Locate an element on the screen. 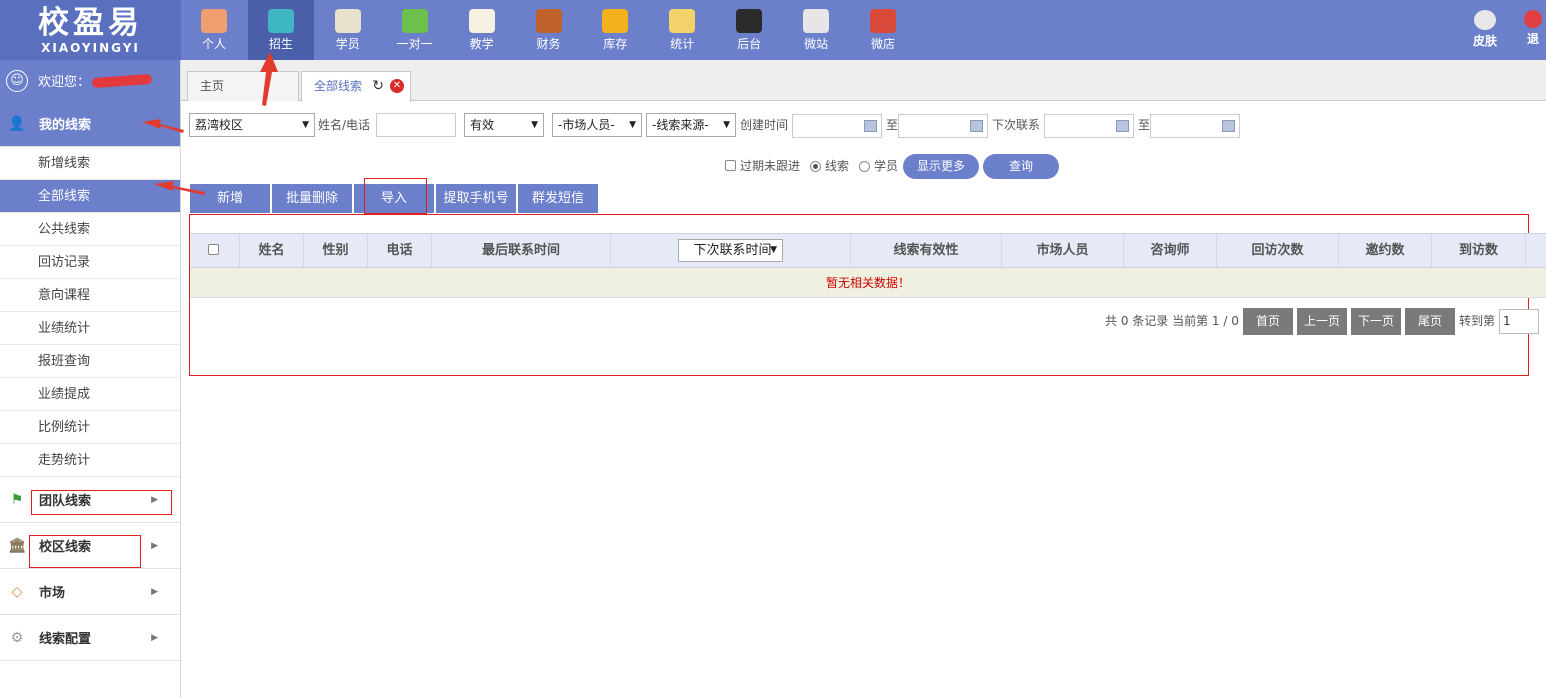 This screenshot has width=1546, height=698. sidebar-item: 业绩提成 is located at coordinates (90, 394).